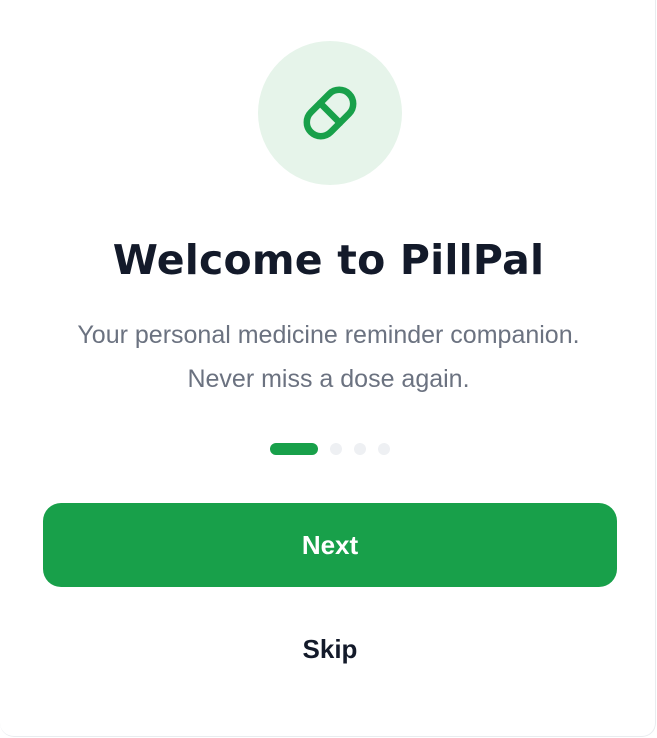 The width and height of the screenshot is (657, 738). I want to click on subtitle-line-2: Never miss a dose again., so click(328, 379).